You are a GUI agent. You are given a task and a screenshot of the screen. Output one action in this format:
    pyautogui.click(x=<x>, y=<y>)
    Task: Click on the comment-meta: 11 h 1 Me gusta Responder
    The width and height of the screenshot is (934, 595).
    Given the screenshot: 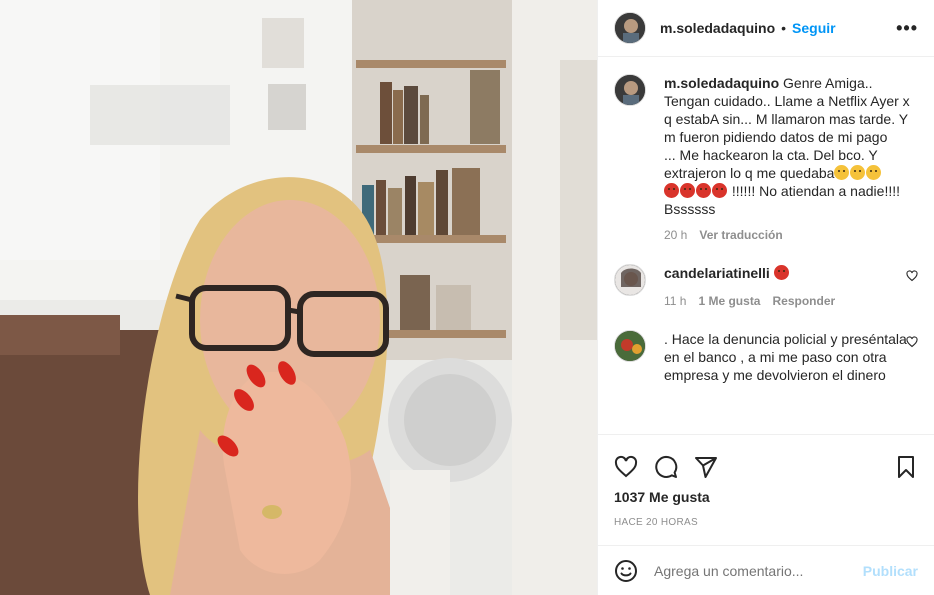 What is the action you would take?
    pyautogui.click(x=791, y=301)
    